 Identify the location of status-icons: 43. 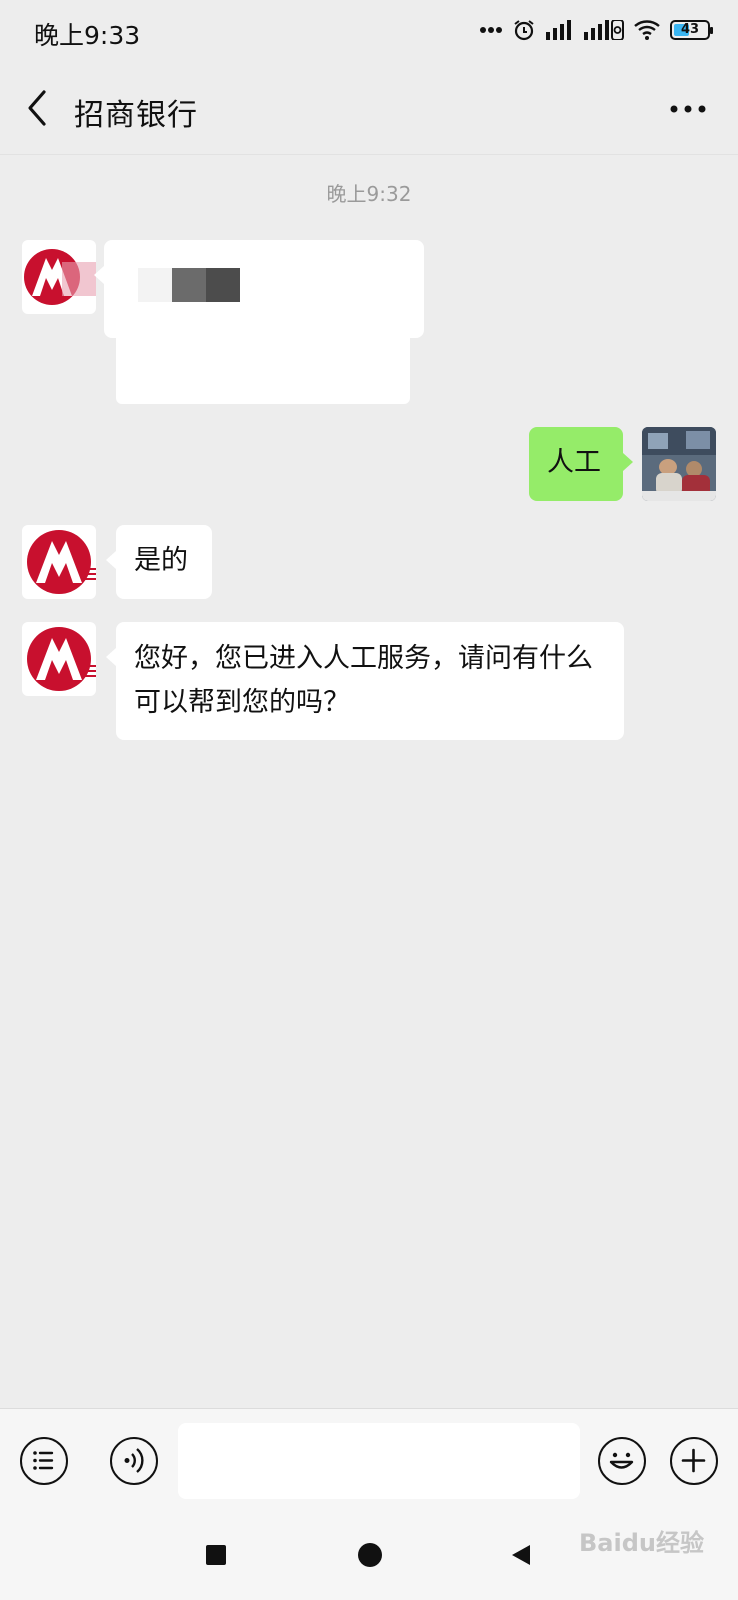
(596, 30).